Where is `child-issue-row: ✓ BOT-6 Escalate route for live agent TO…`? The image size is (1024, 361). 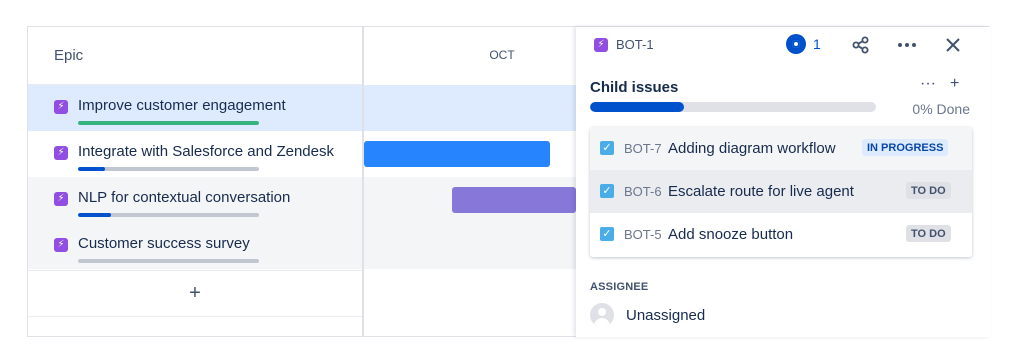
child-issue-row: ✓ BOT-6 Escalate route for live agent TO… is located at coordinates (781, 191).